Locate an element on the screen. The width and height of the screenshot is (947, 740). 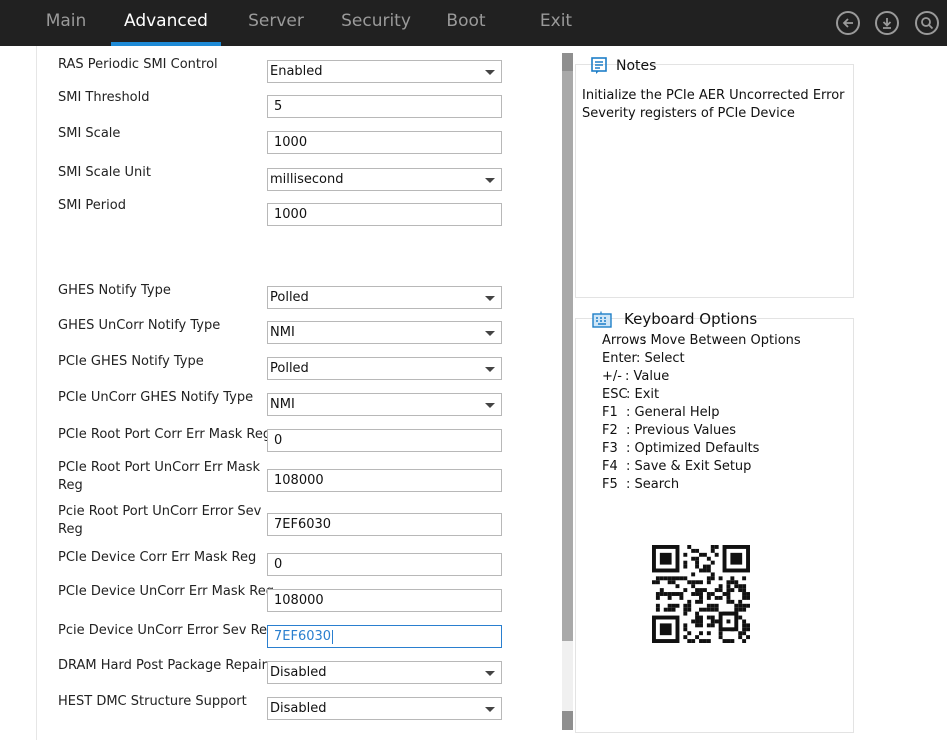
setting-label: SMI Scale Unit is located at coordinates (105, 172).